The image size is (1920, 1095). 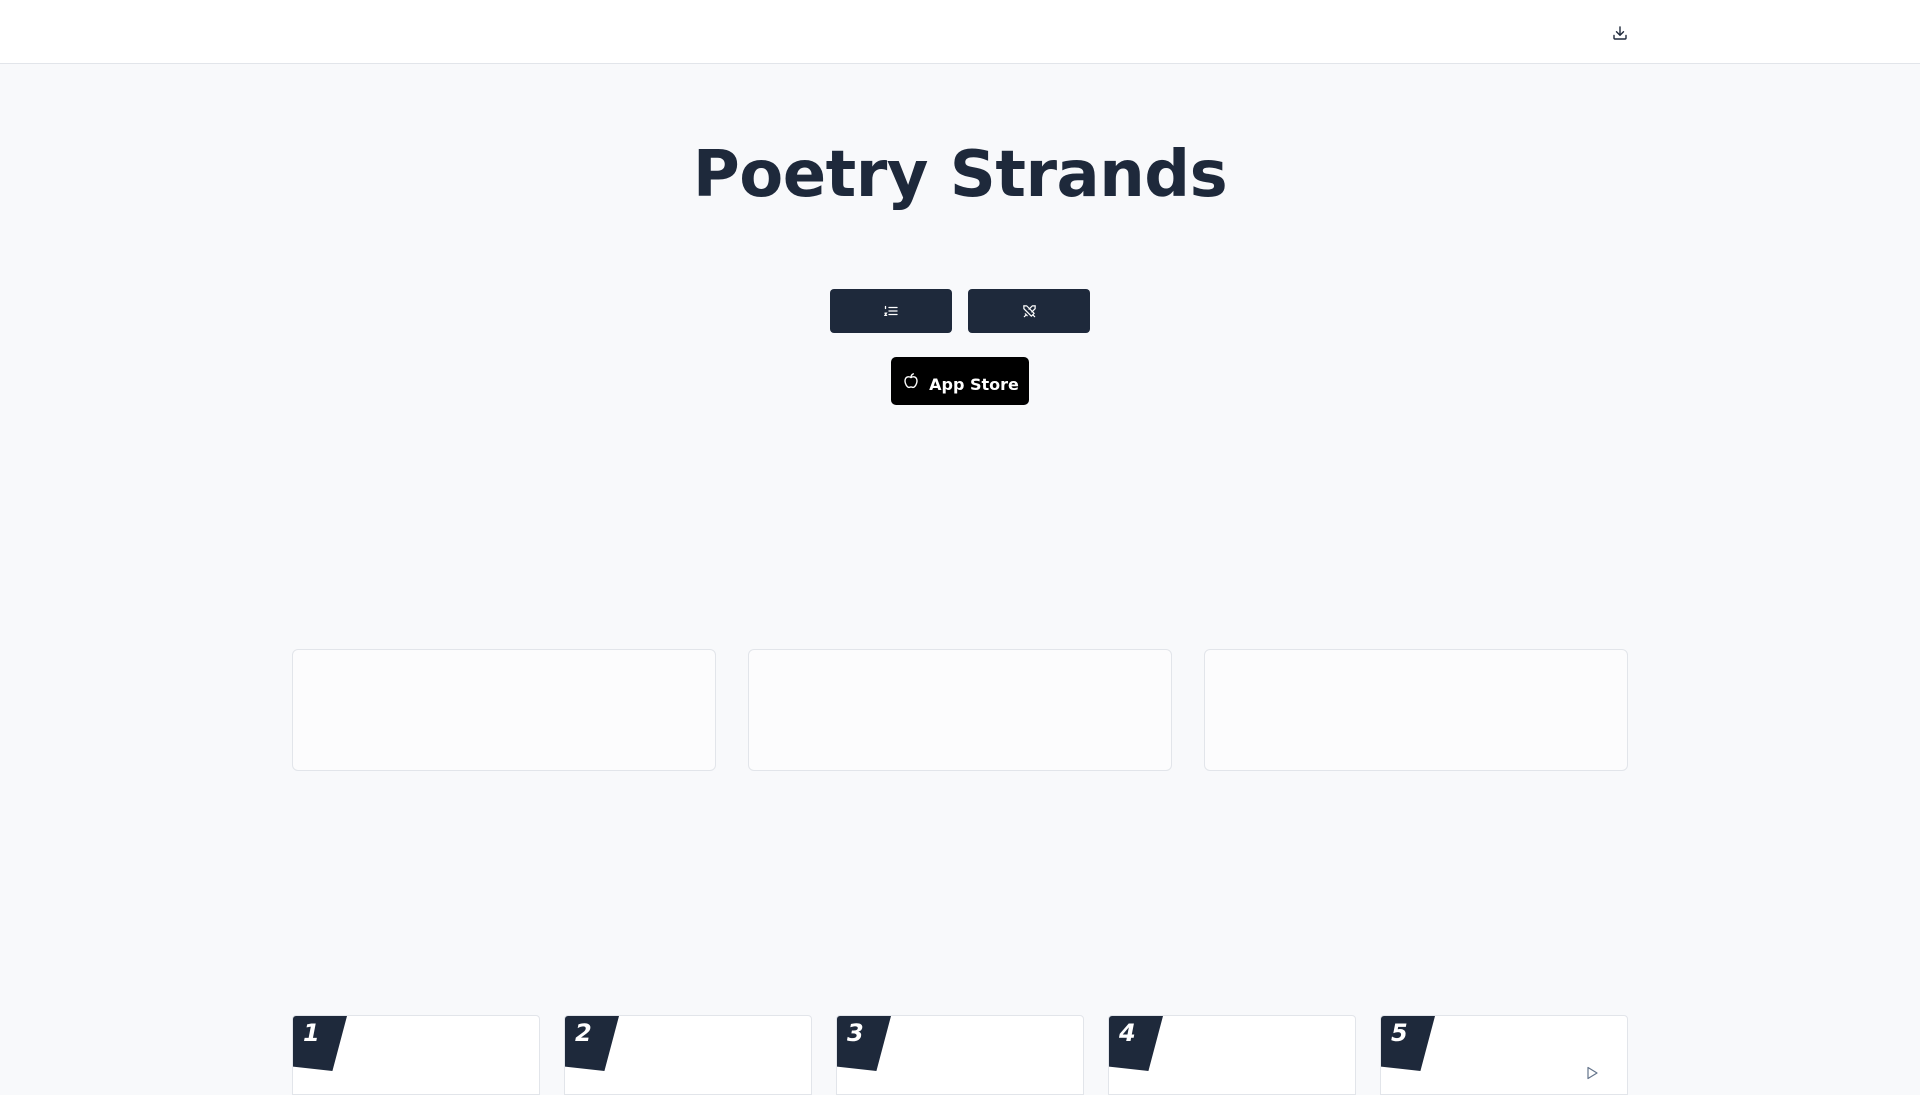 What do you see at coordinates (1504, 1055) in the screenshot?
I see `level-card: 5` at bounding box center [1504, 1055].